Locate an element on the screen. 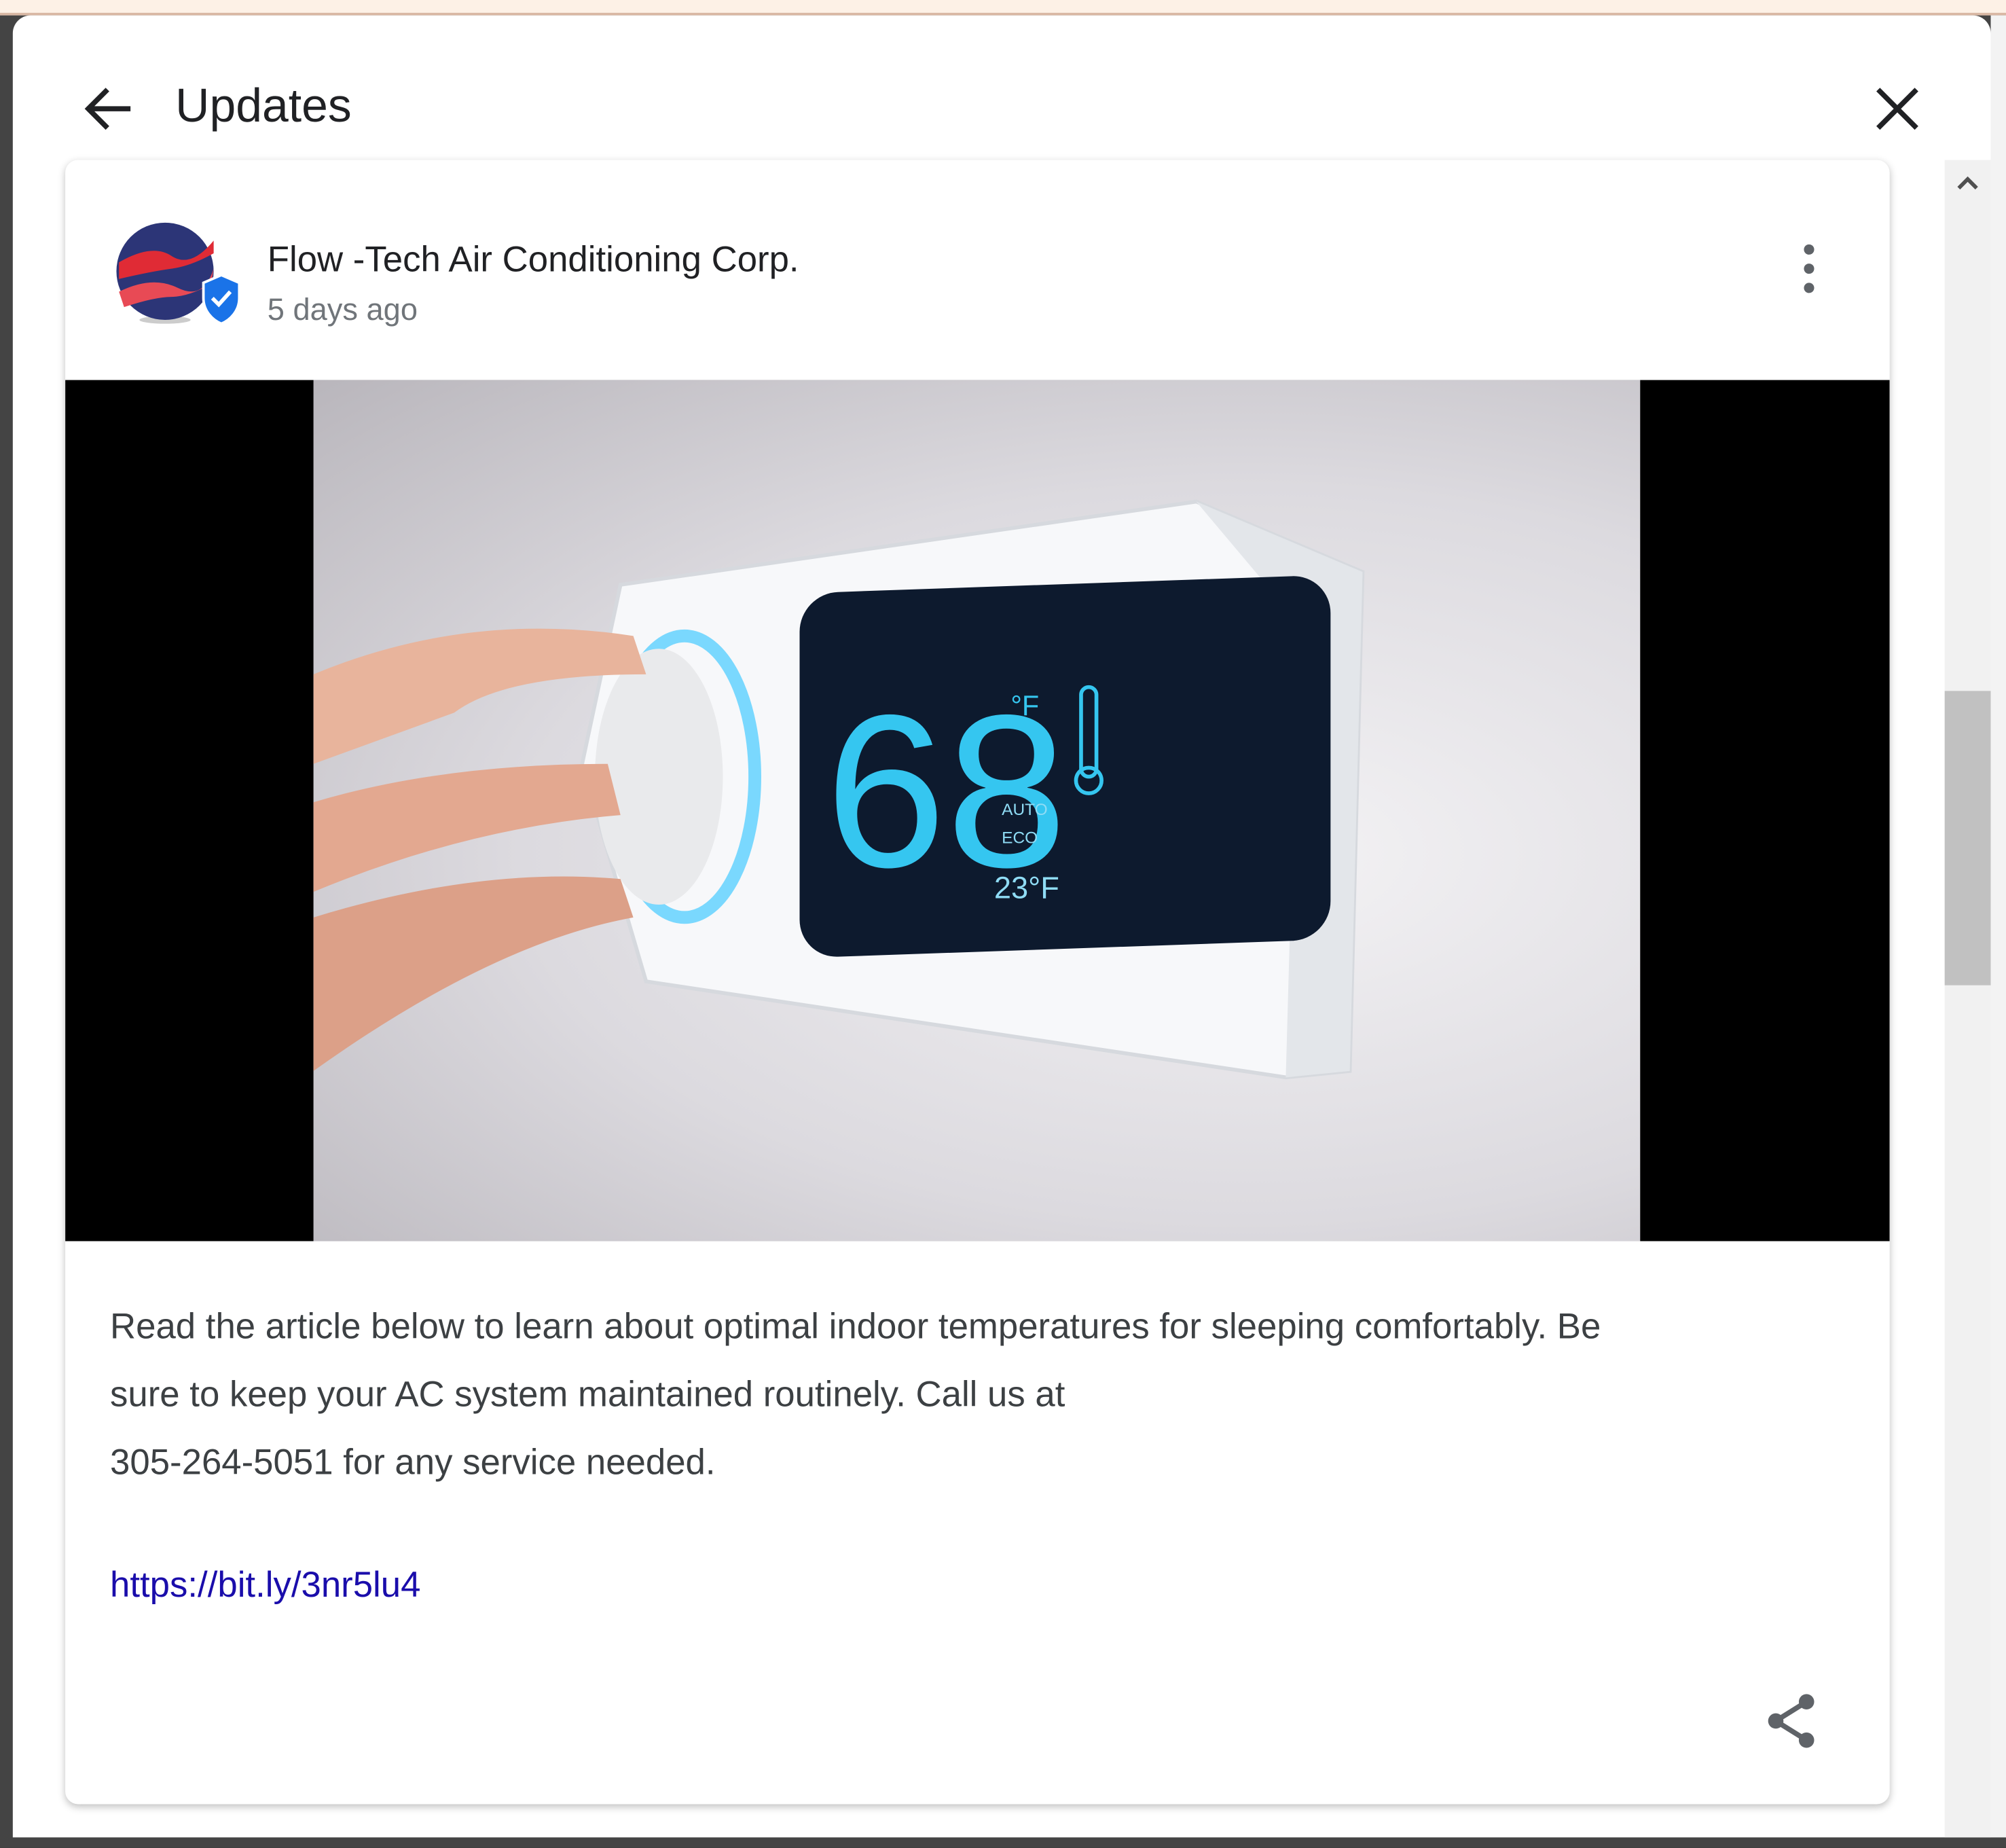 This screenshot has width=2006, height=1848. scrollbar is located at coordinates (1968, 999).